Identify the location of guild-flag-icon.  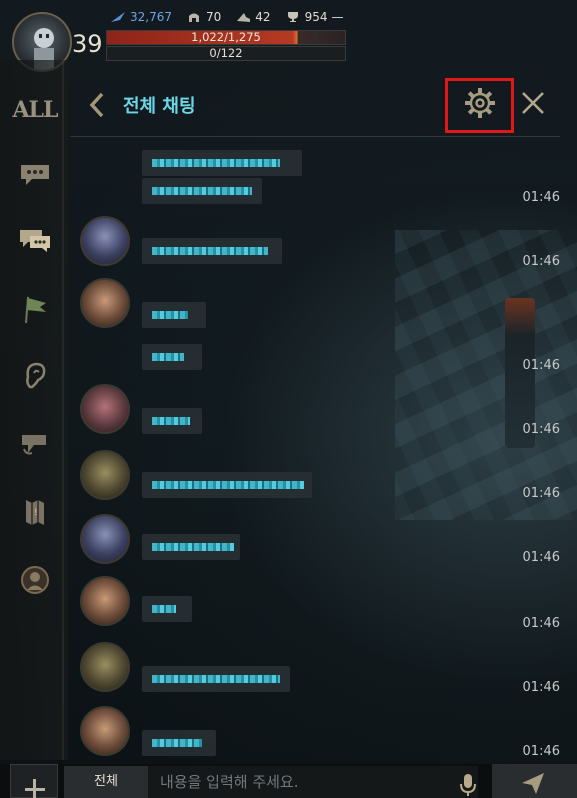
(35, 310).